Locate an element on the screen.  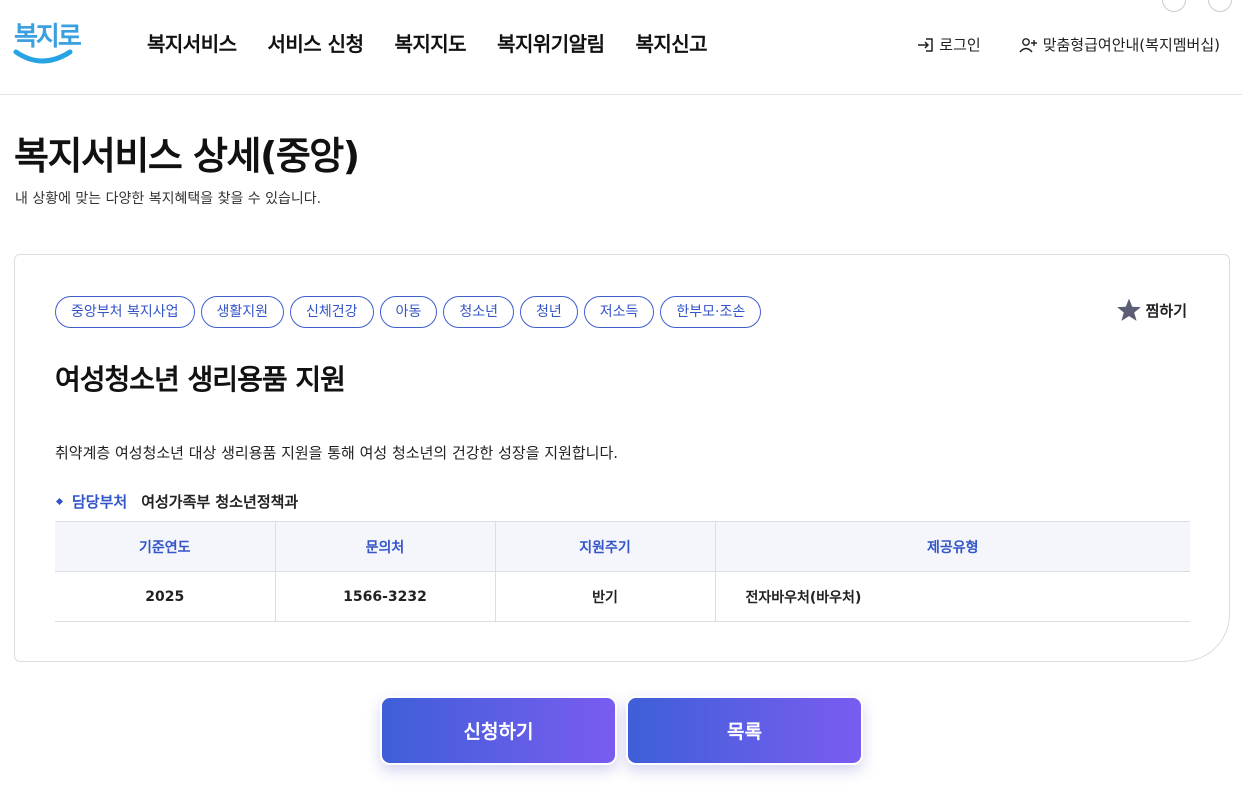
category-tags: 중앙부처 복지사업 생활지원 신체건강 아동 청소년 청년 저소득 한부모·조손 is located at coordinates (411, 312).